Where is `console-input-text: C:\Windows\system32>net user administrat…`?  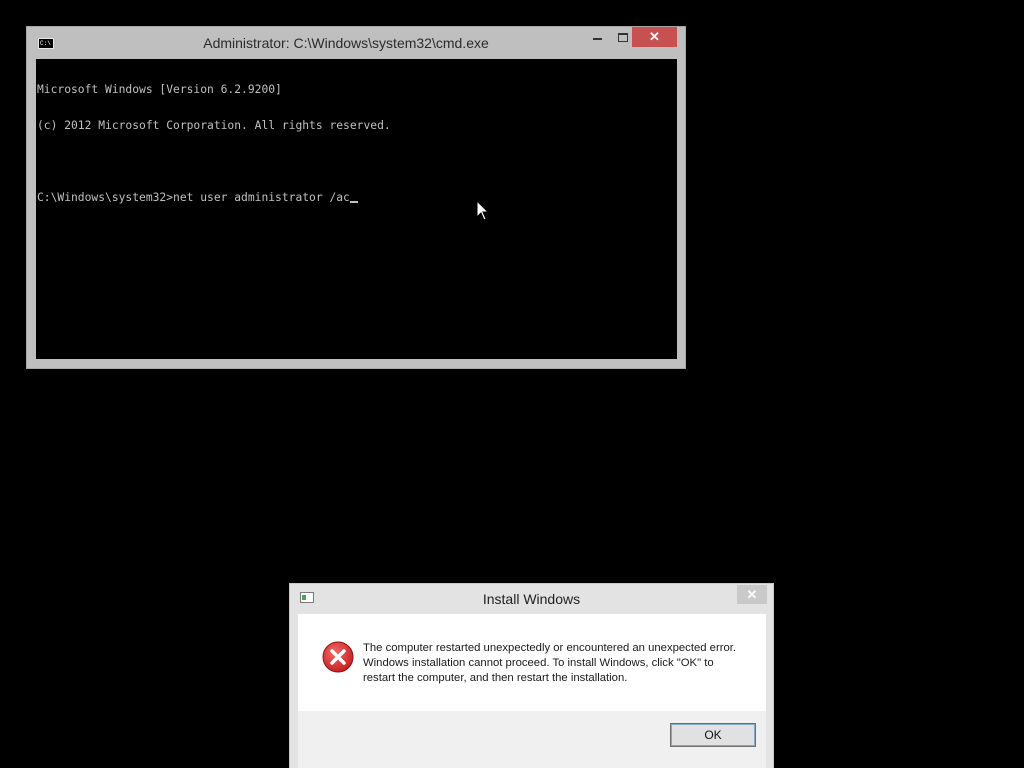 console-input-text: C:\Windows\system32>net user administrat… is located at coordinates (193, 197).